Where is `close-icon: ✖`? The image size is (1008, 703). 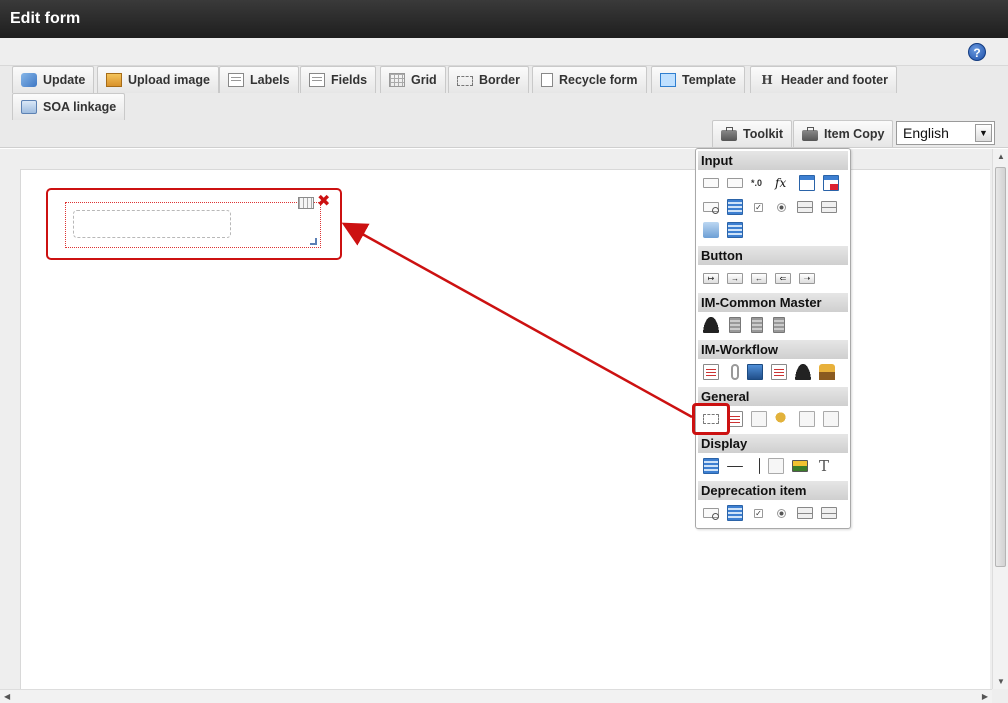 close-icon: ✖ is located at coordinates (324, 202).